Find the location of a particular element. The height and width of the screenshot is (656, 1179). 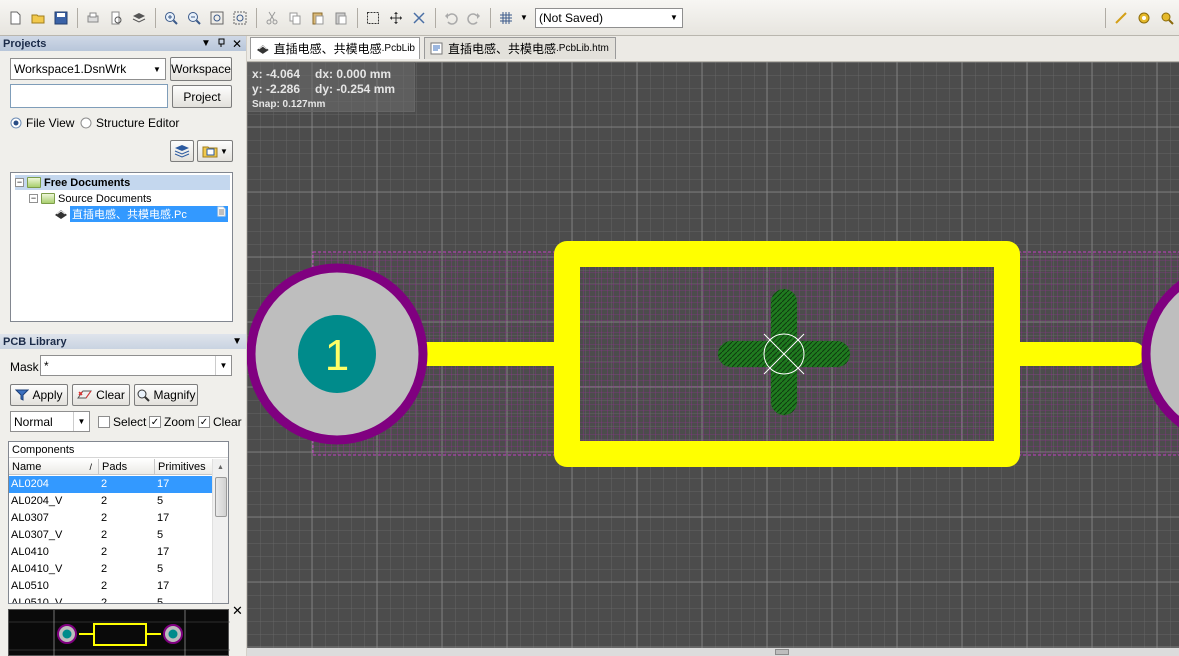

add-document-button: ▼ is located at coordinates (215, 151).